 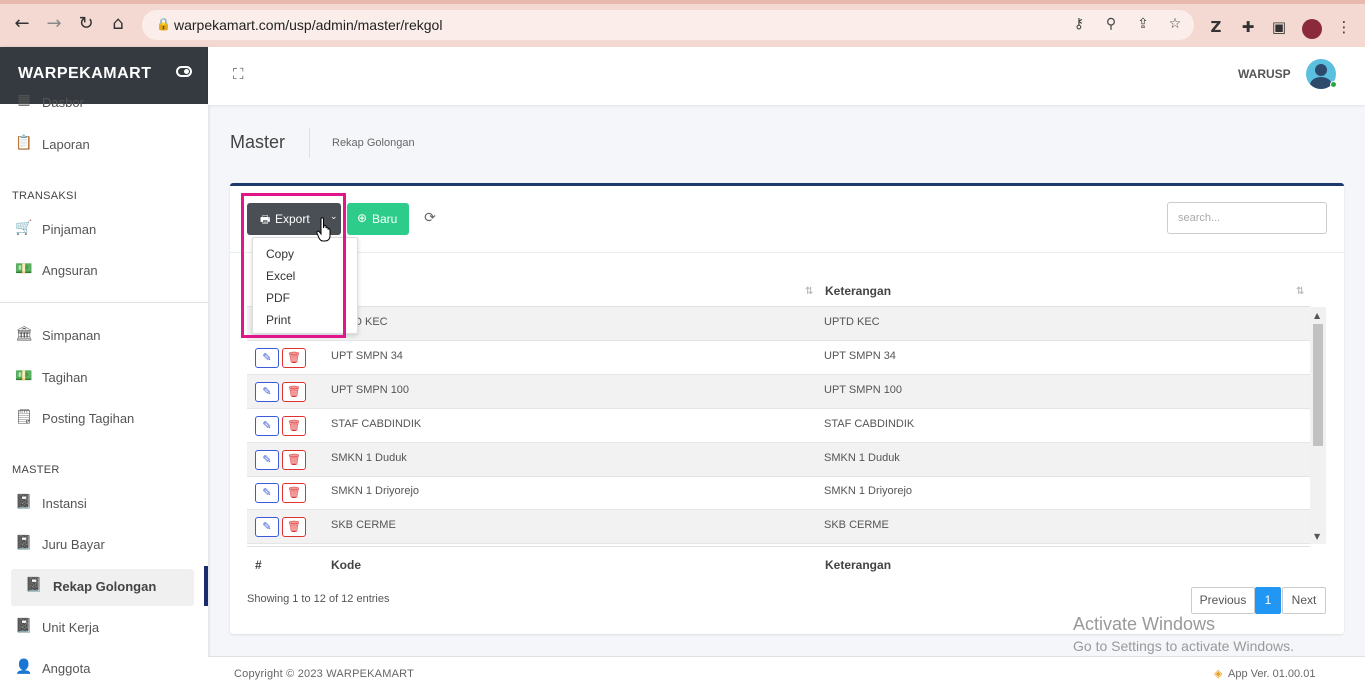 I want to click on side-panel-icon: ▣, so click(x=1279, y=29).